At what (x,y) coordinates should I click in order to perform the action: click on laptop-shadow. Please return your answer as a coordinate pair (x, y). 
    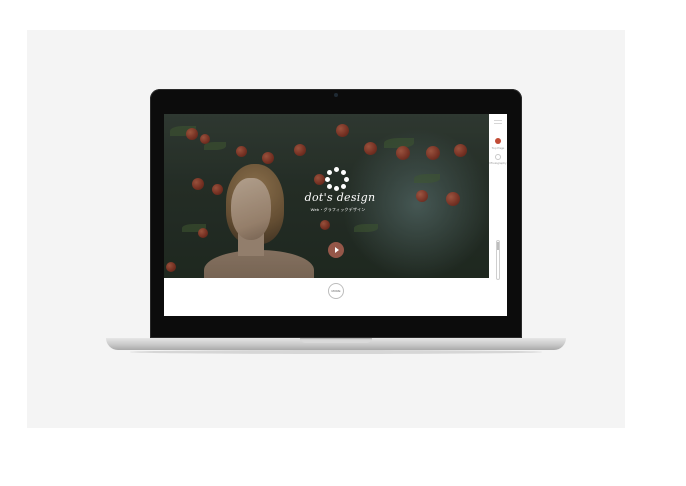
    Looking at the image, I should click on (336, 352).